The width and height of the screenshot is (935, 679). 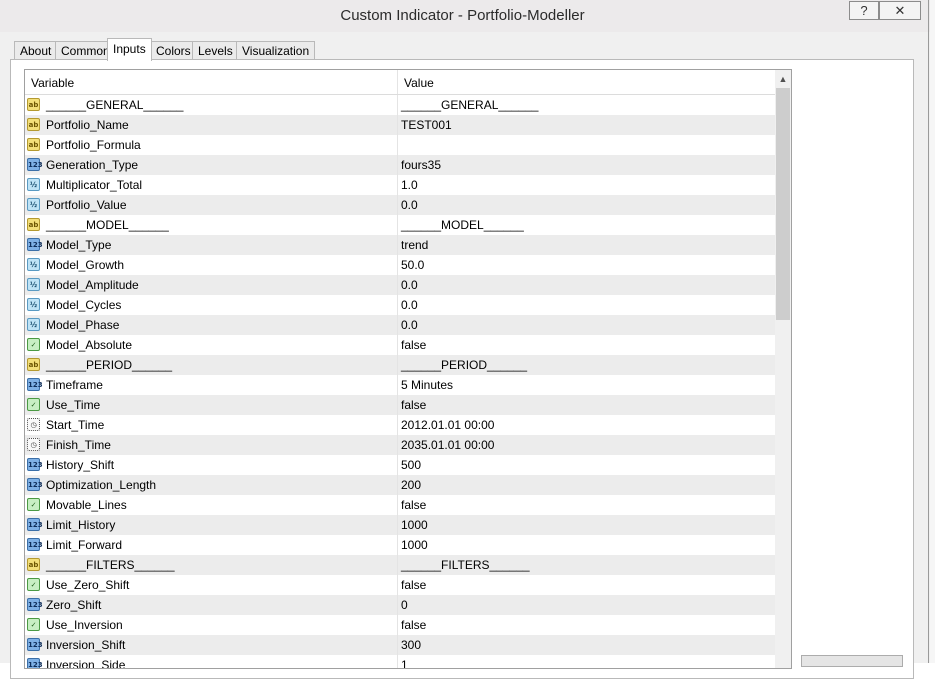 I want to click on input-row: 123 Generation_Type fours35, so click(x=400, y=165).